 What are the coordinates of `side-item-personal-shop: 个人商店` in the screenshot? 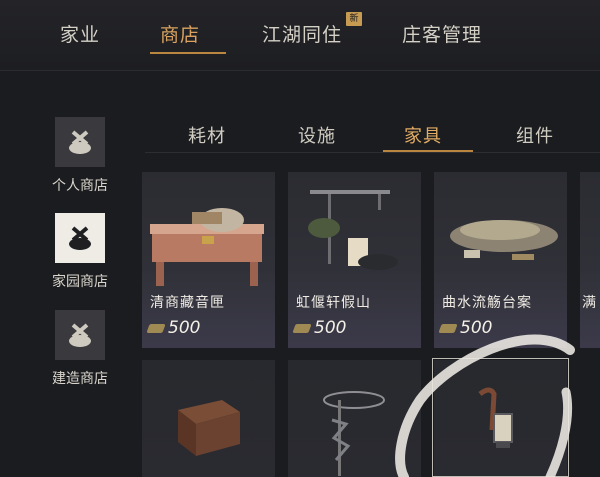 It's located at (80, 156).